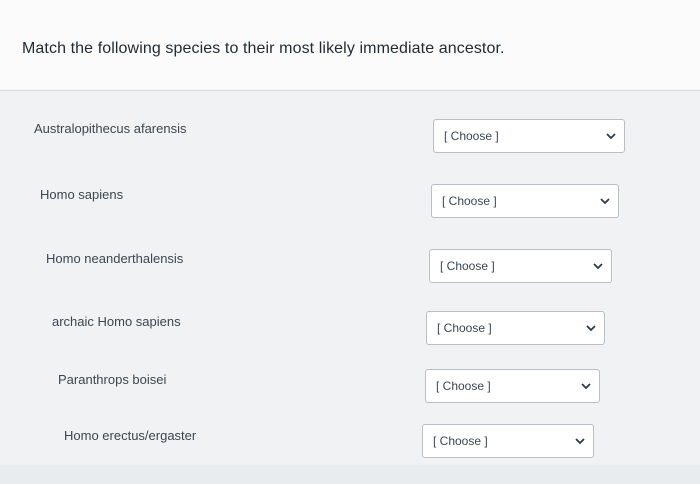 This screenshot has height=484, width=700. What do you see at coordinates (350, 454) in the screenshot?
I see `match-row: Homo erectus/ergaster [ Choose ]` at bounding box center [350, 454].